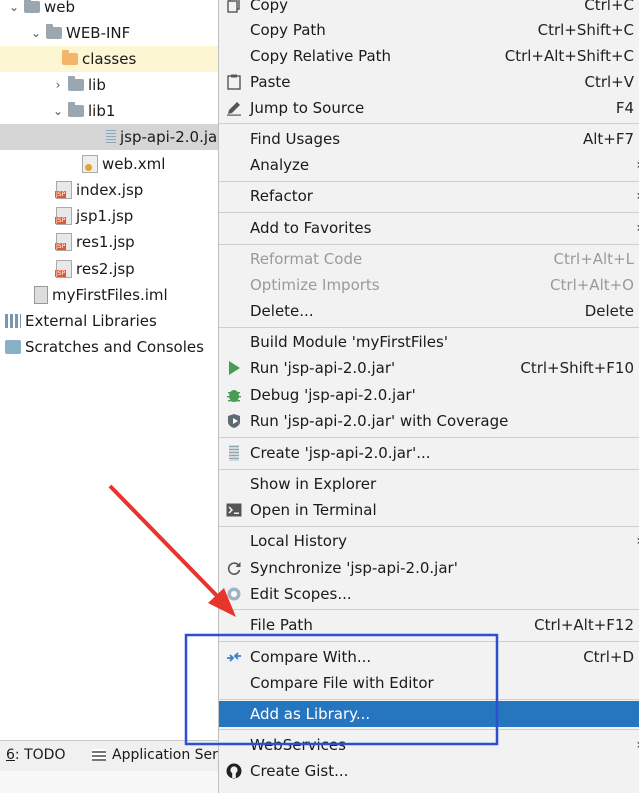 The width and height of the screenshot is (639, 793). Describe the element at coordinates (41, 295) in the screenshot. I see `module-file-icon` at that location.